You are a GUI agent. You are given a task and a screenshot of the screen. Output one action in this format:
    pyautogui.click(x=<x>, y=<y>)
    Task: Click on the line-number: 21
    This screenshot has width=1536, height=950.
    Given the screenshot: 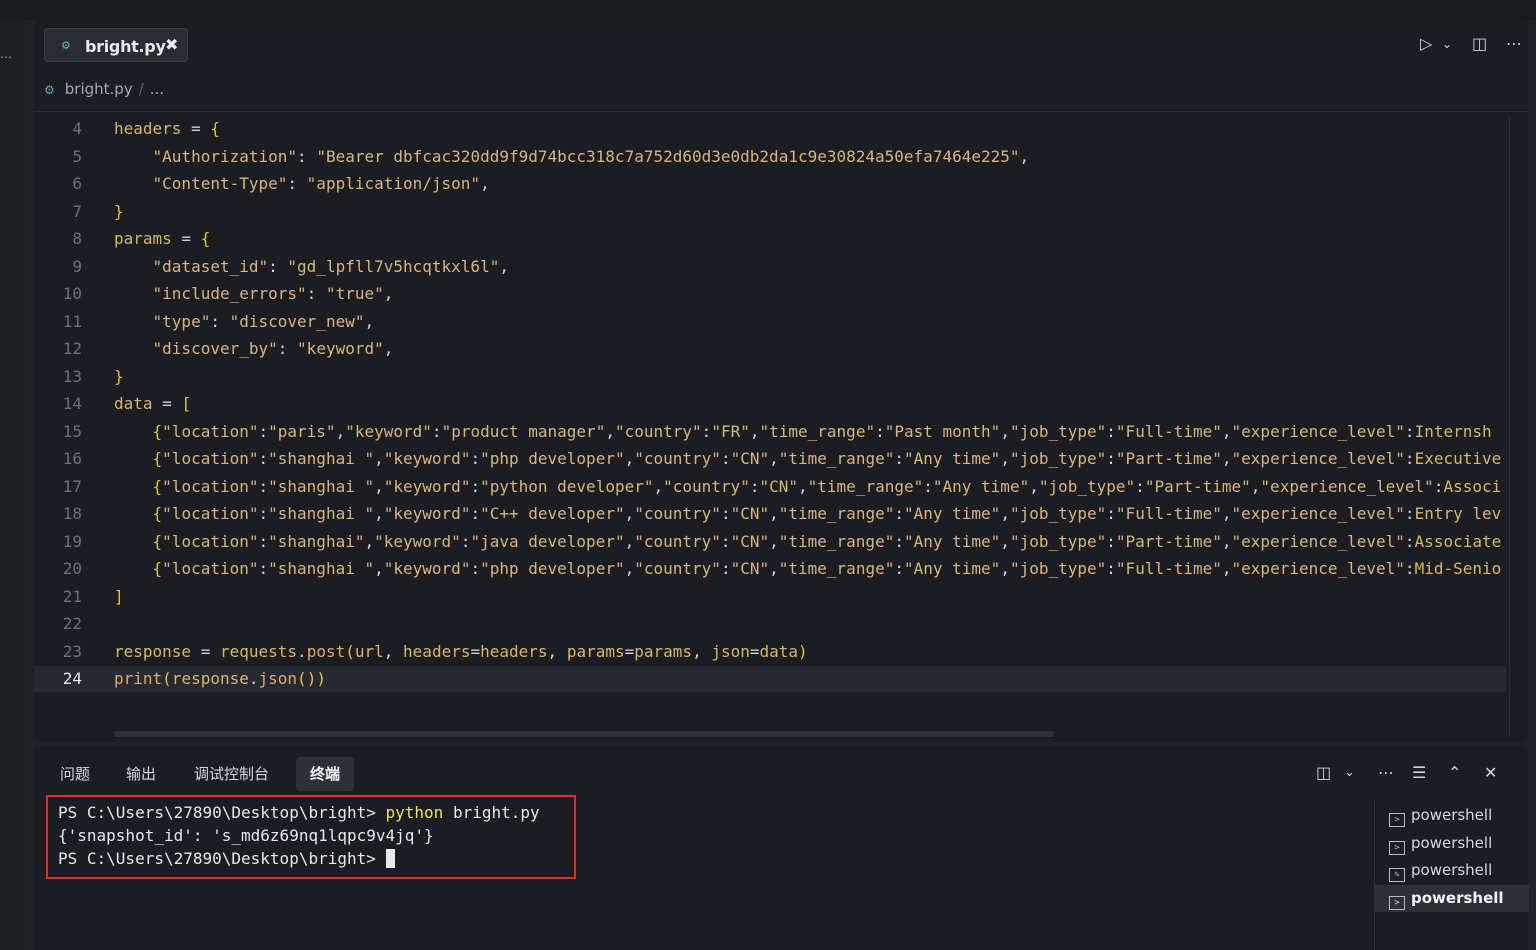 What is the action you would take?
    pyautogui.click(x=72, y=596)
    